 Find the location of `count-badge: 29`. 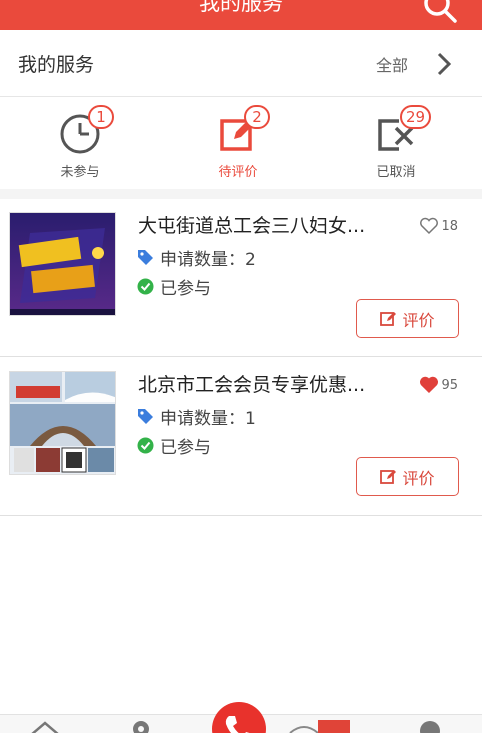

count-badge: 29 is located at coordinates (416, 117).